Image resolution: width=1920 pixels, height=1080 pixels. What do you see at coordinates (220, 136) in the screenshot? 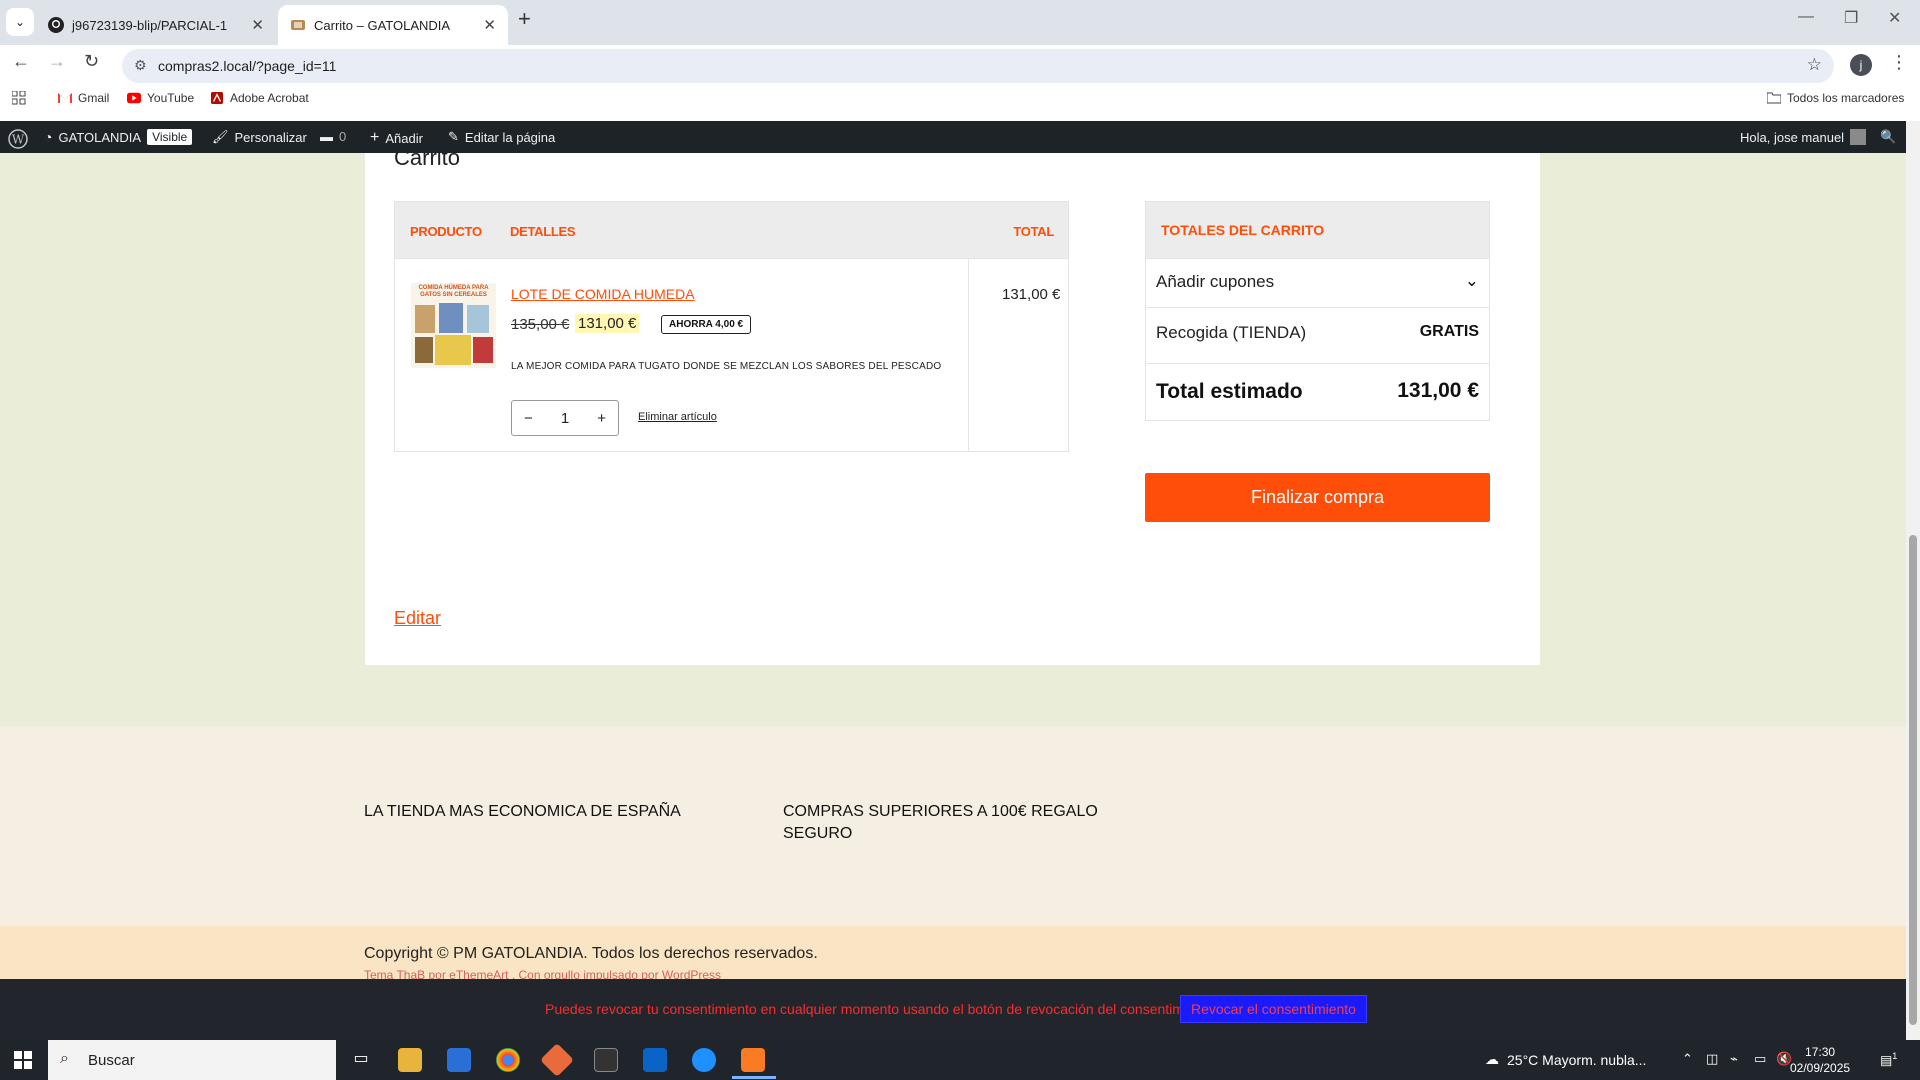
I see `brush-icon: 🖌` at bounding box center [220, 136].